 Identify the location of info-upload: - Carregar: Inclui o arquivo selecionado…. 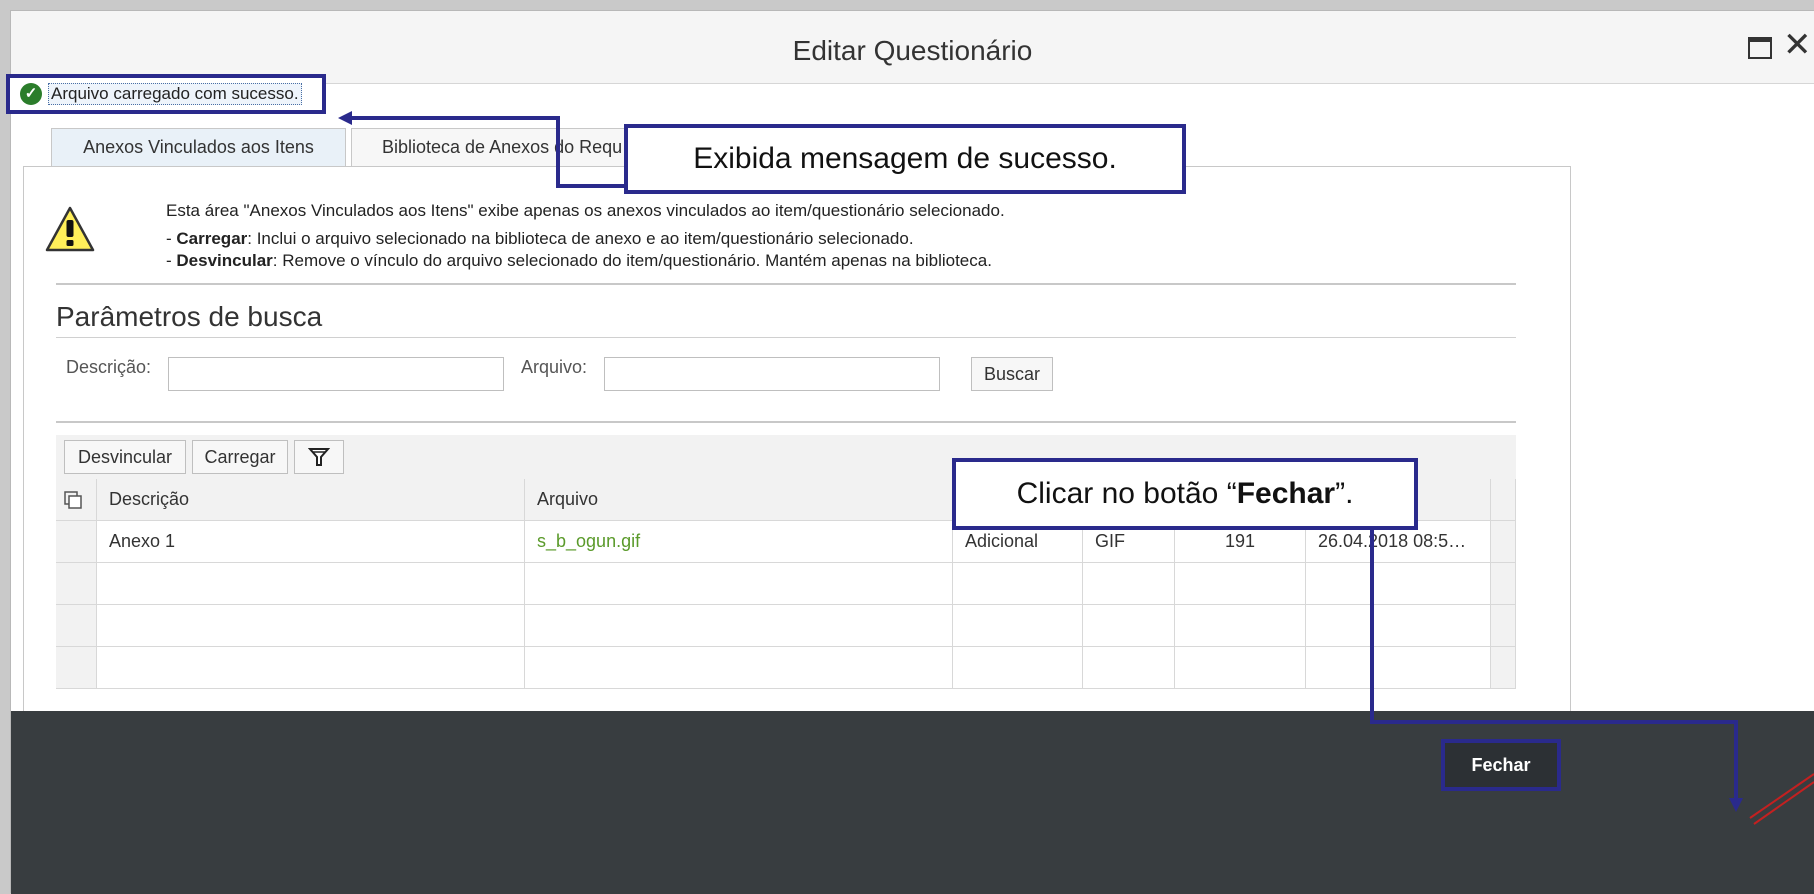
(540, 239).